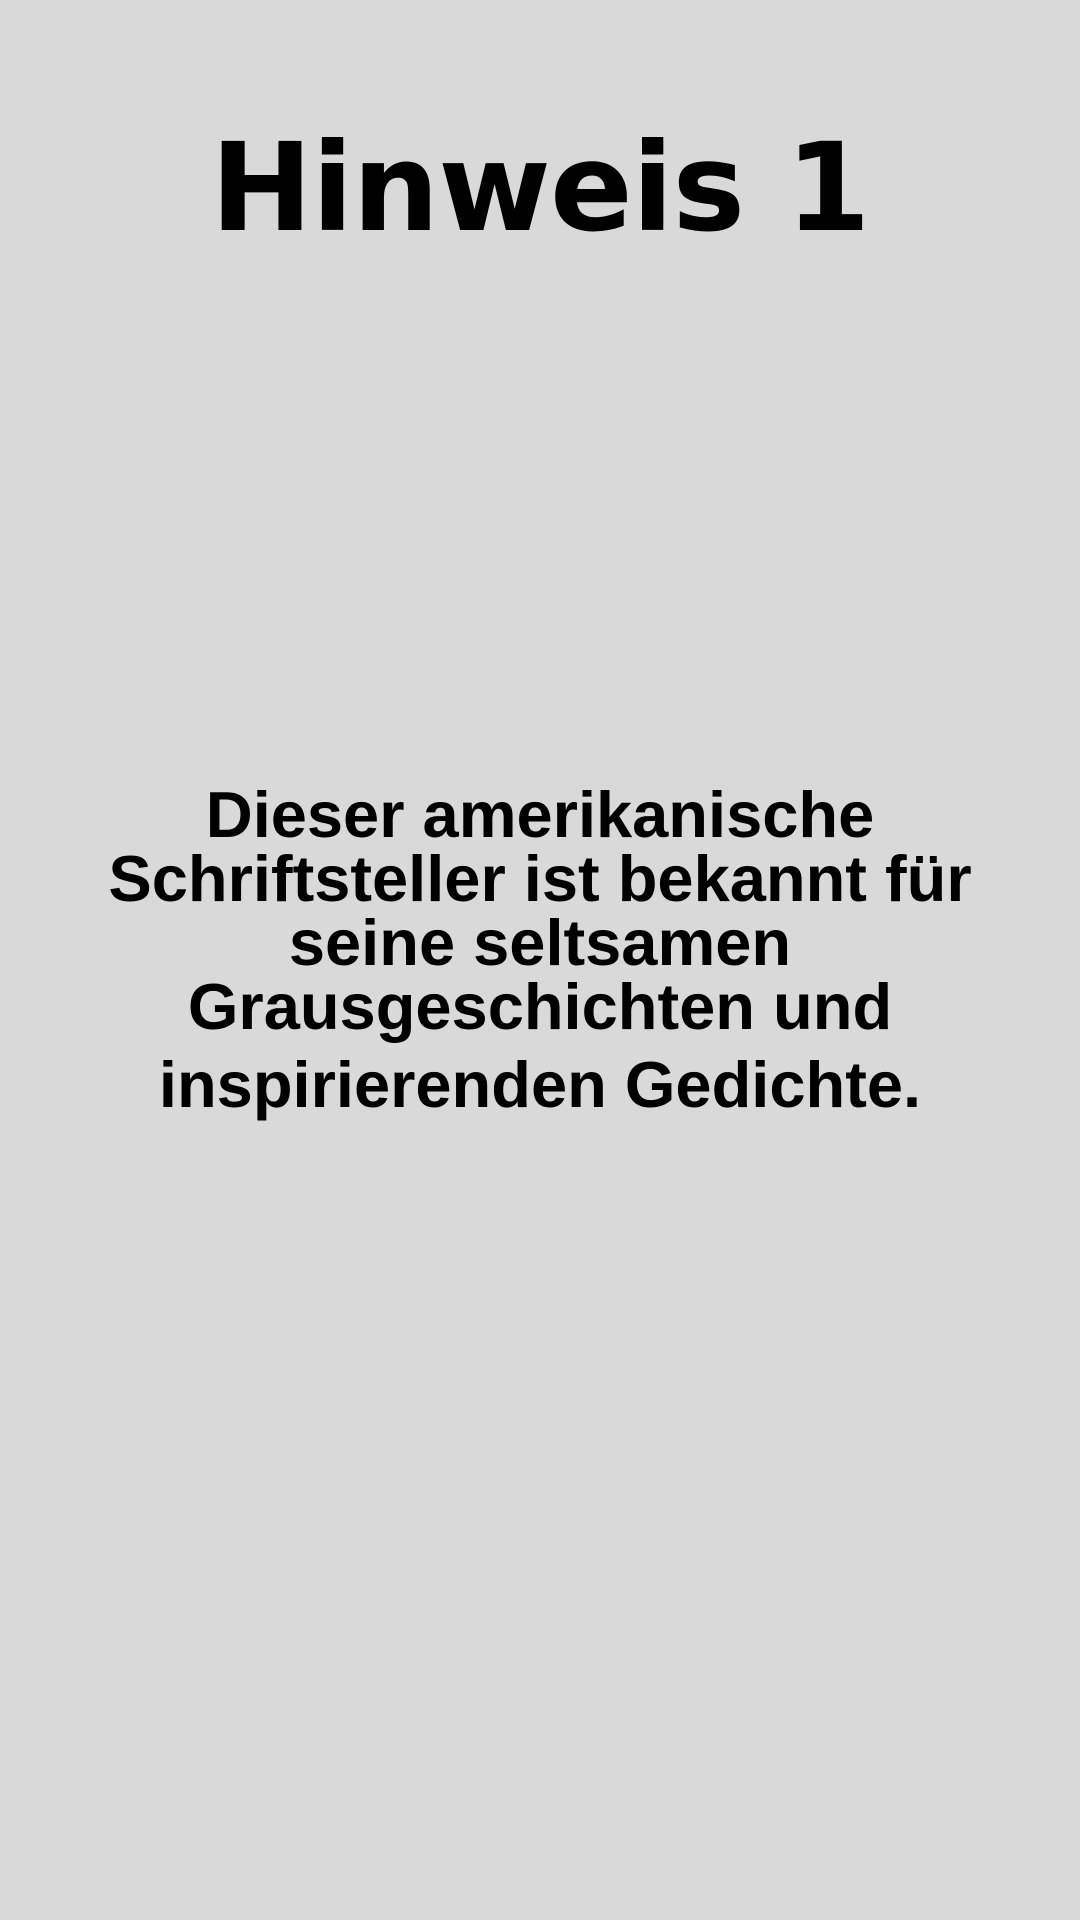 The height and width of the screenshot is (1920, 1080). Describe the element at coordinates (540, 1006) in the screenshot. I see `hint-text-line: Grausgeschichten und` at that location.